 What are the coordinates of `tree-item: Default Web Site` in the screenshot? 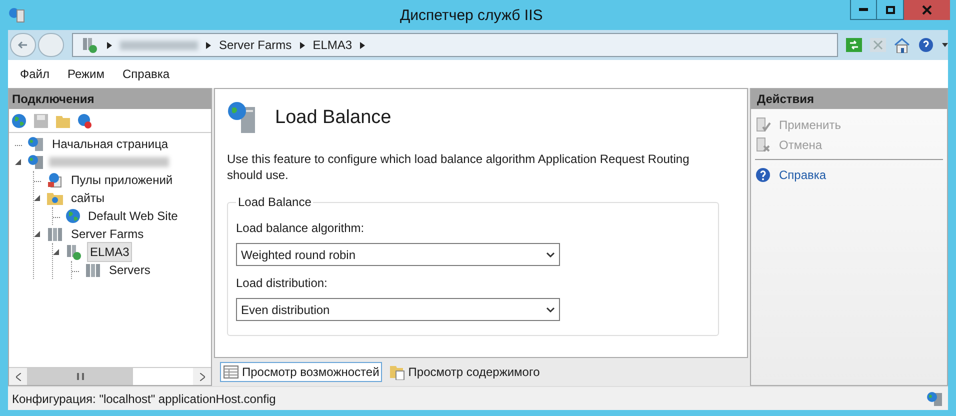 It's located at (133, 216).